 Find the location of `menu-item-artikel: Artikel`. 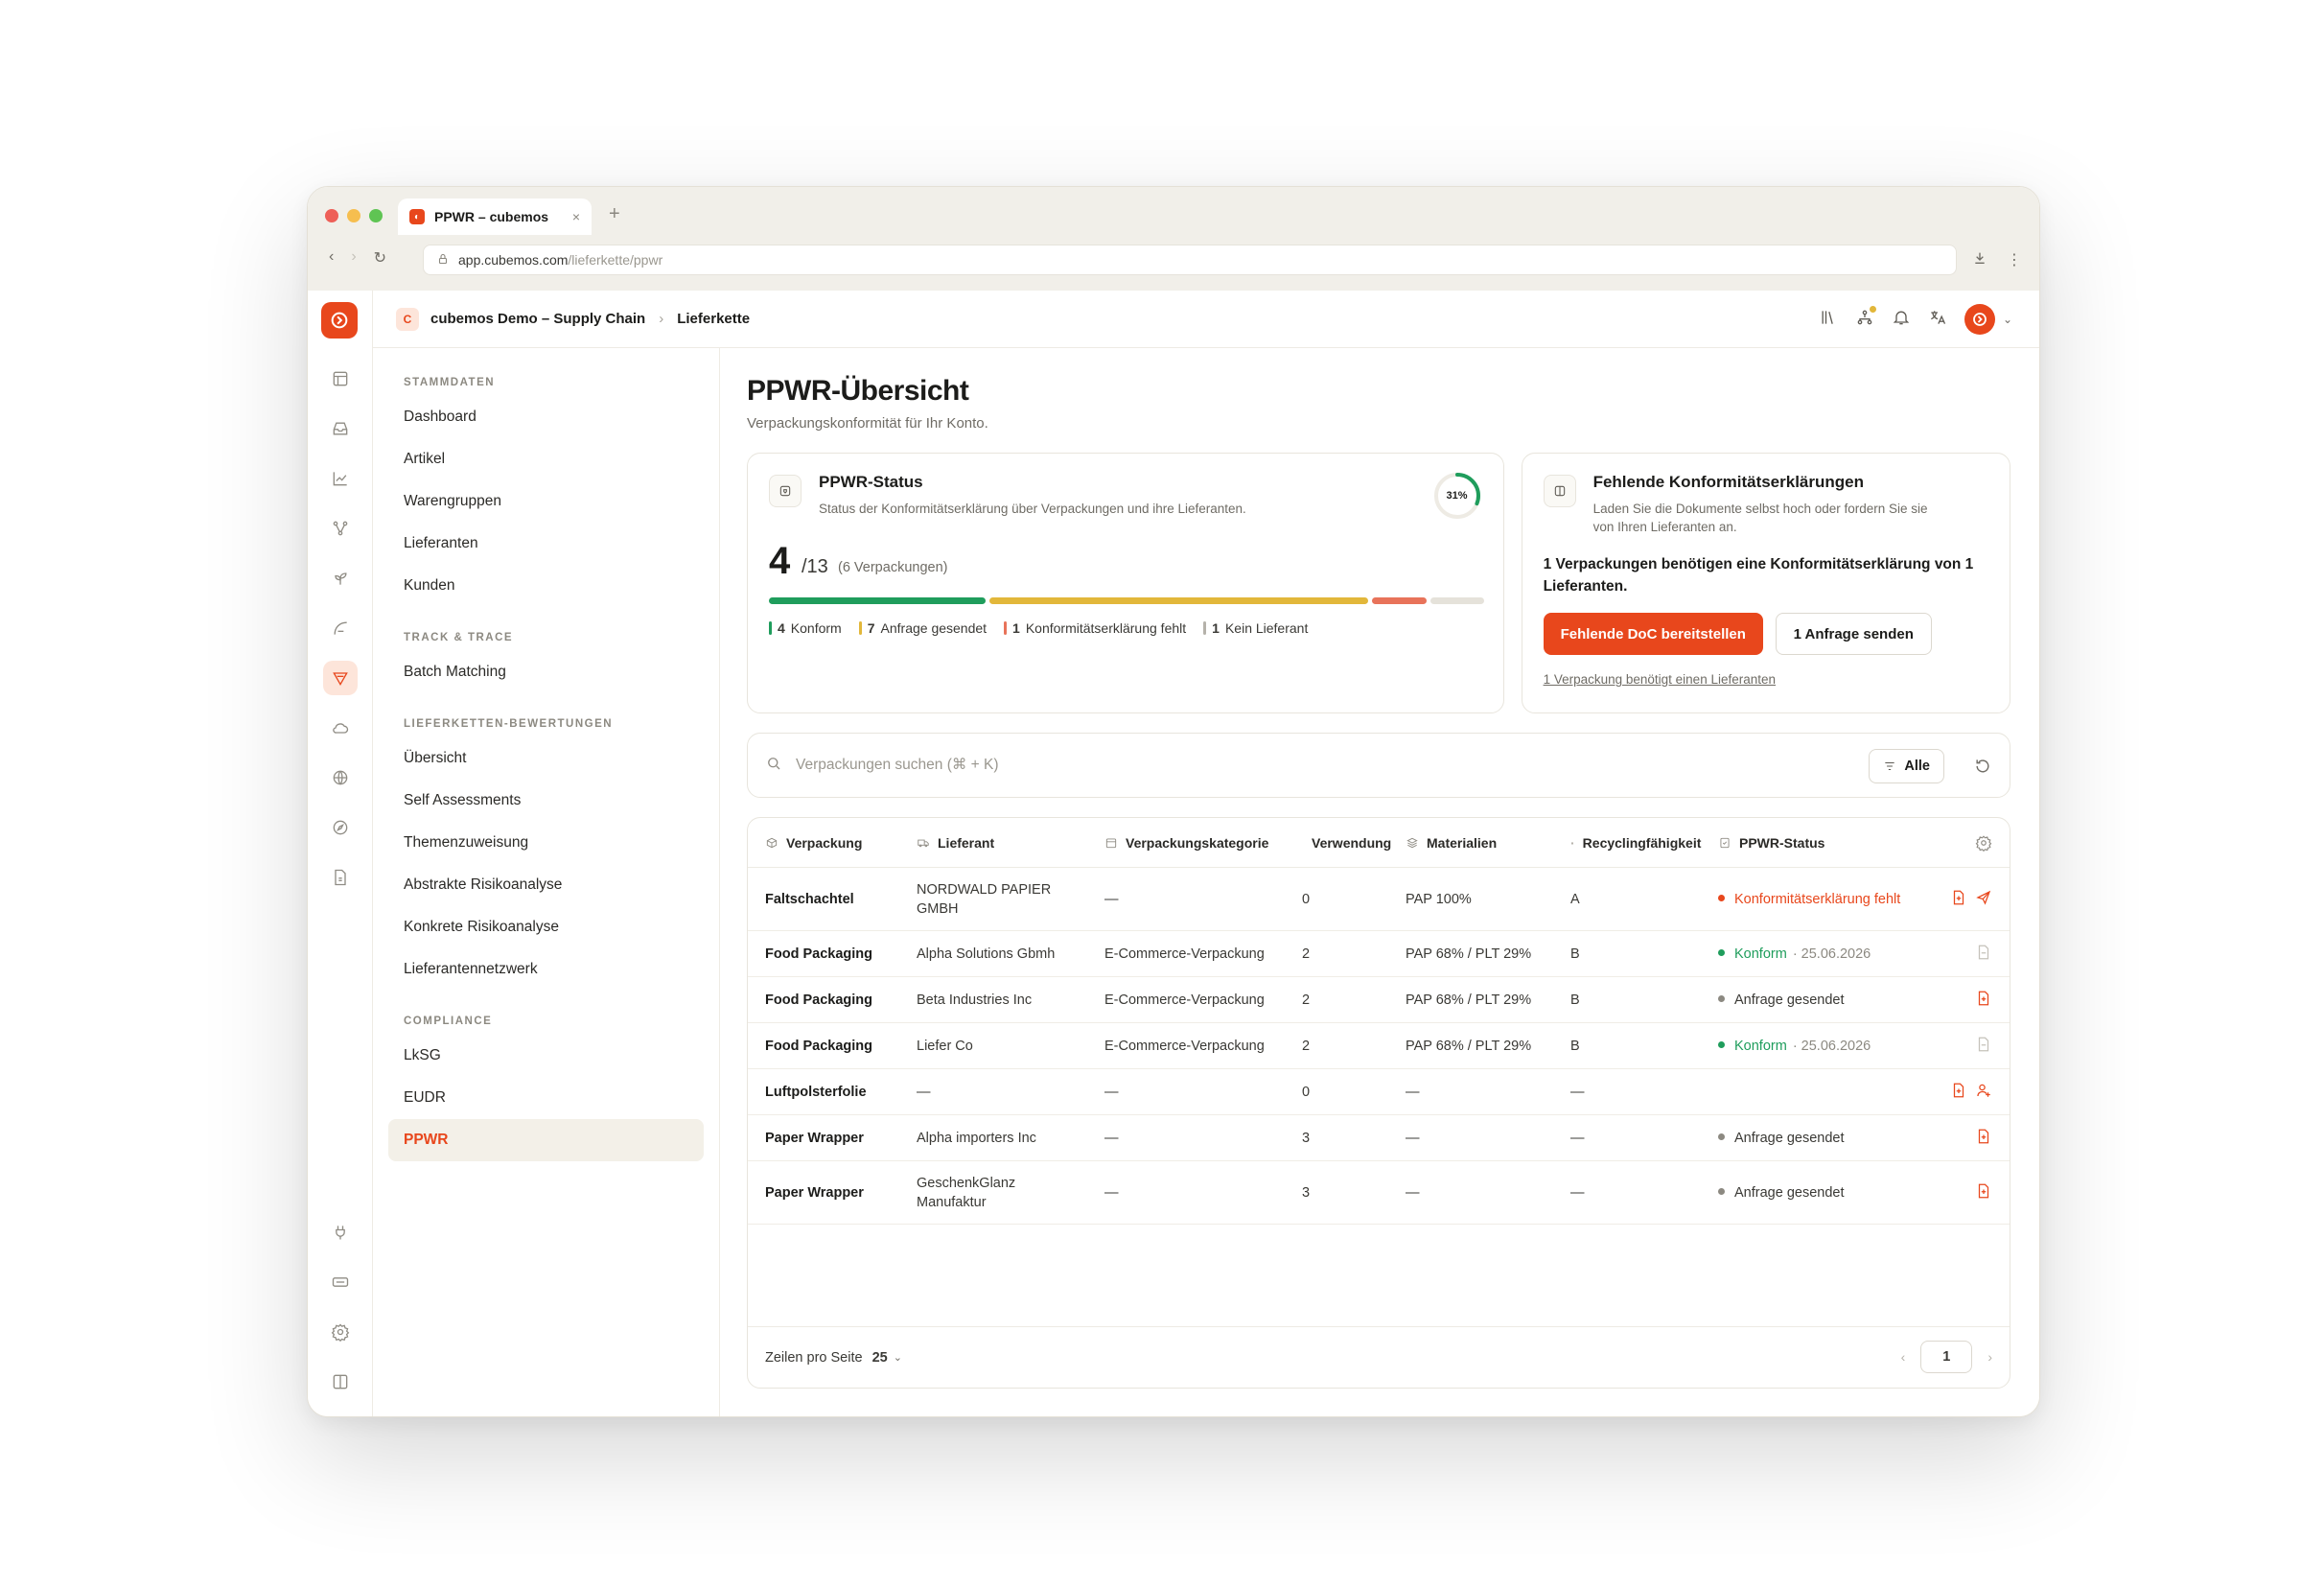

menu-item-artikel: Artikel is located at coordinates (546, 459).